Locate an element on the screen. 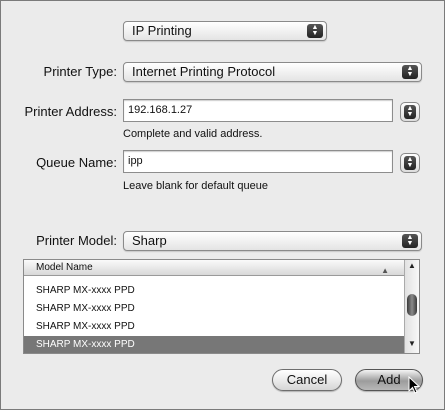  model-list-scrollbar: ▲ ▼ is located at coordinates (411, 306).